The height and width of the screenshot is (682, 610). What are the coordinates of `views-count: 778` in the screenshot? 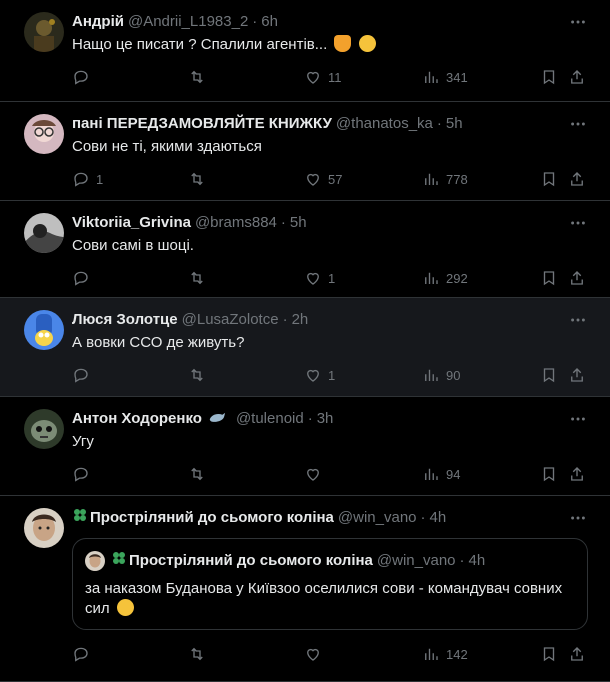 It's located at (457, 179).